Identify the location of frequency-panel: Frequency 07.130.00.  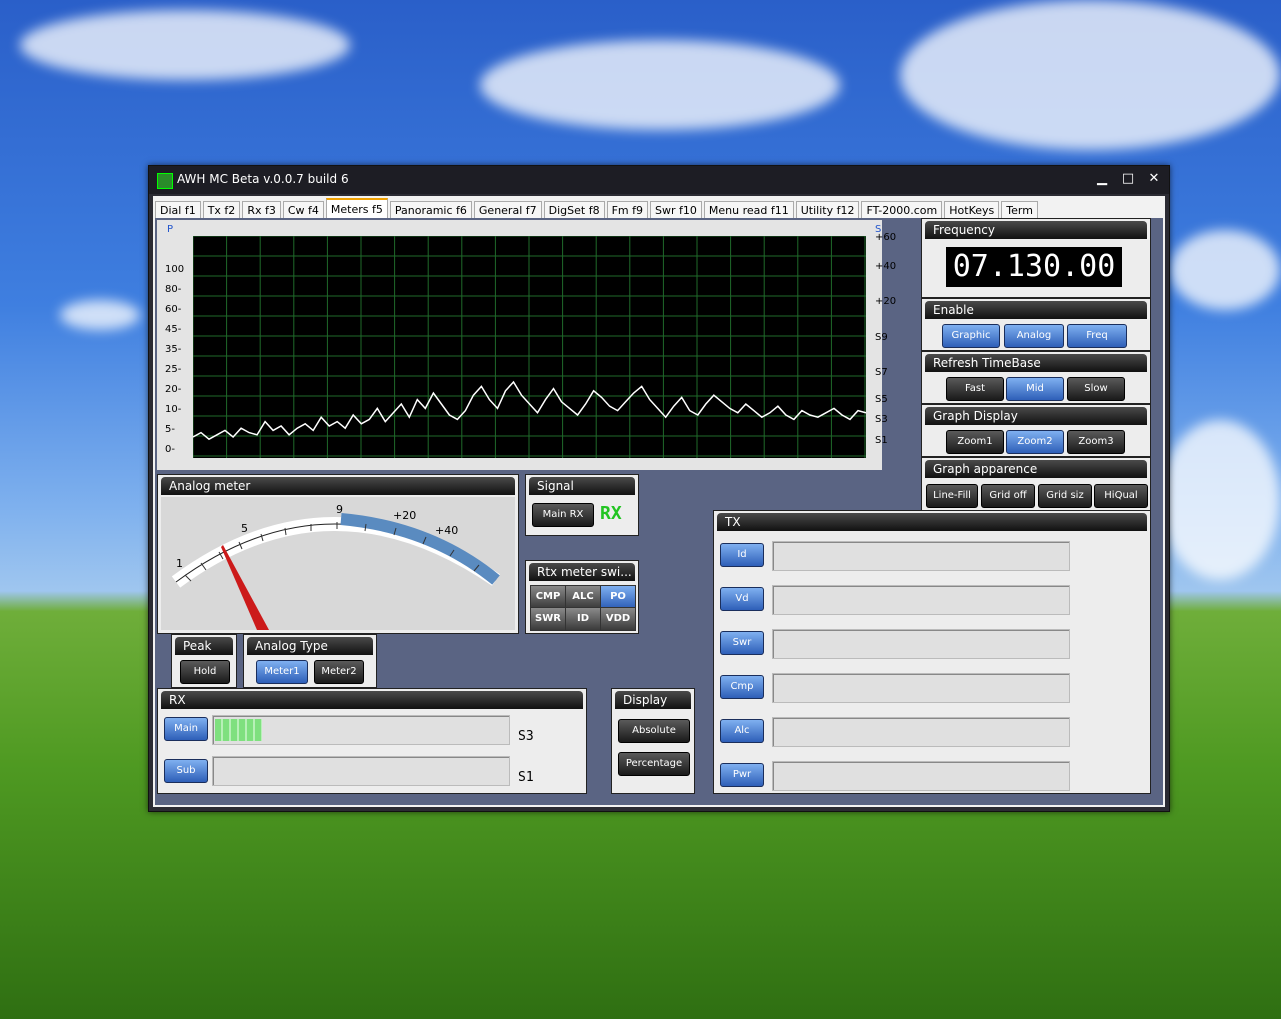
(1036, 258).